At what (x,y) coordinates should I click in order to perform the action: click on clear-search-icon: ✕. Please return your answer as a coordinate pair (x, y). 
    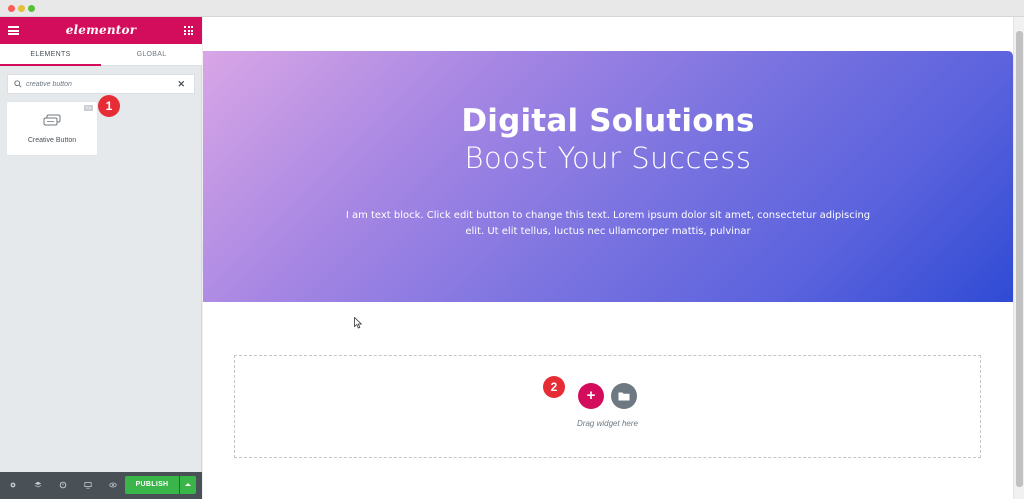
    Looking at the image, I should click on (181, 84).